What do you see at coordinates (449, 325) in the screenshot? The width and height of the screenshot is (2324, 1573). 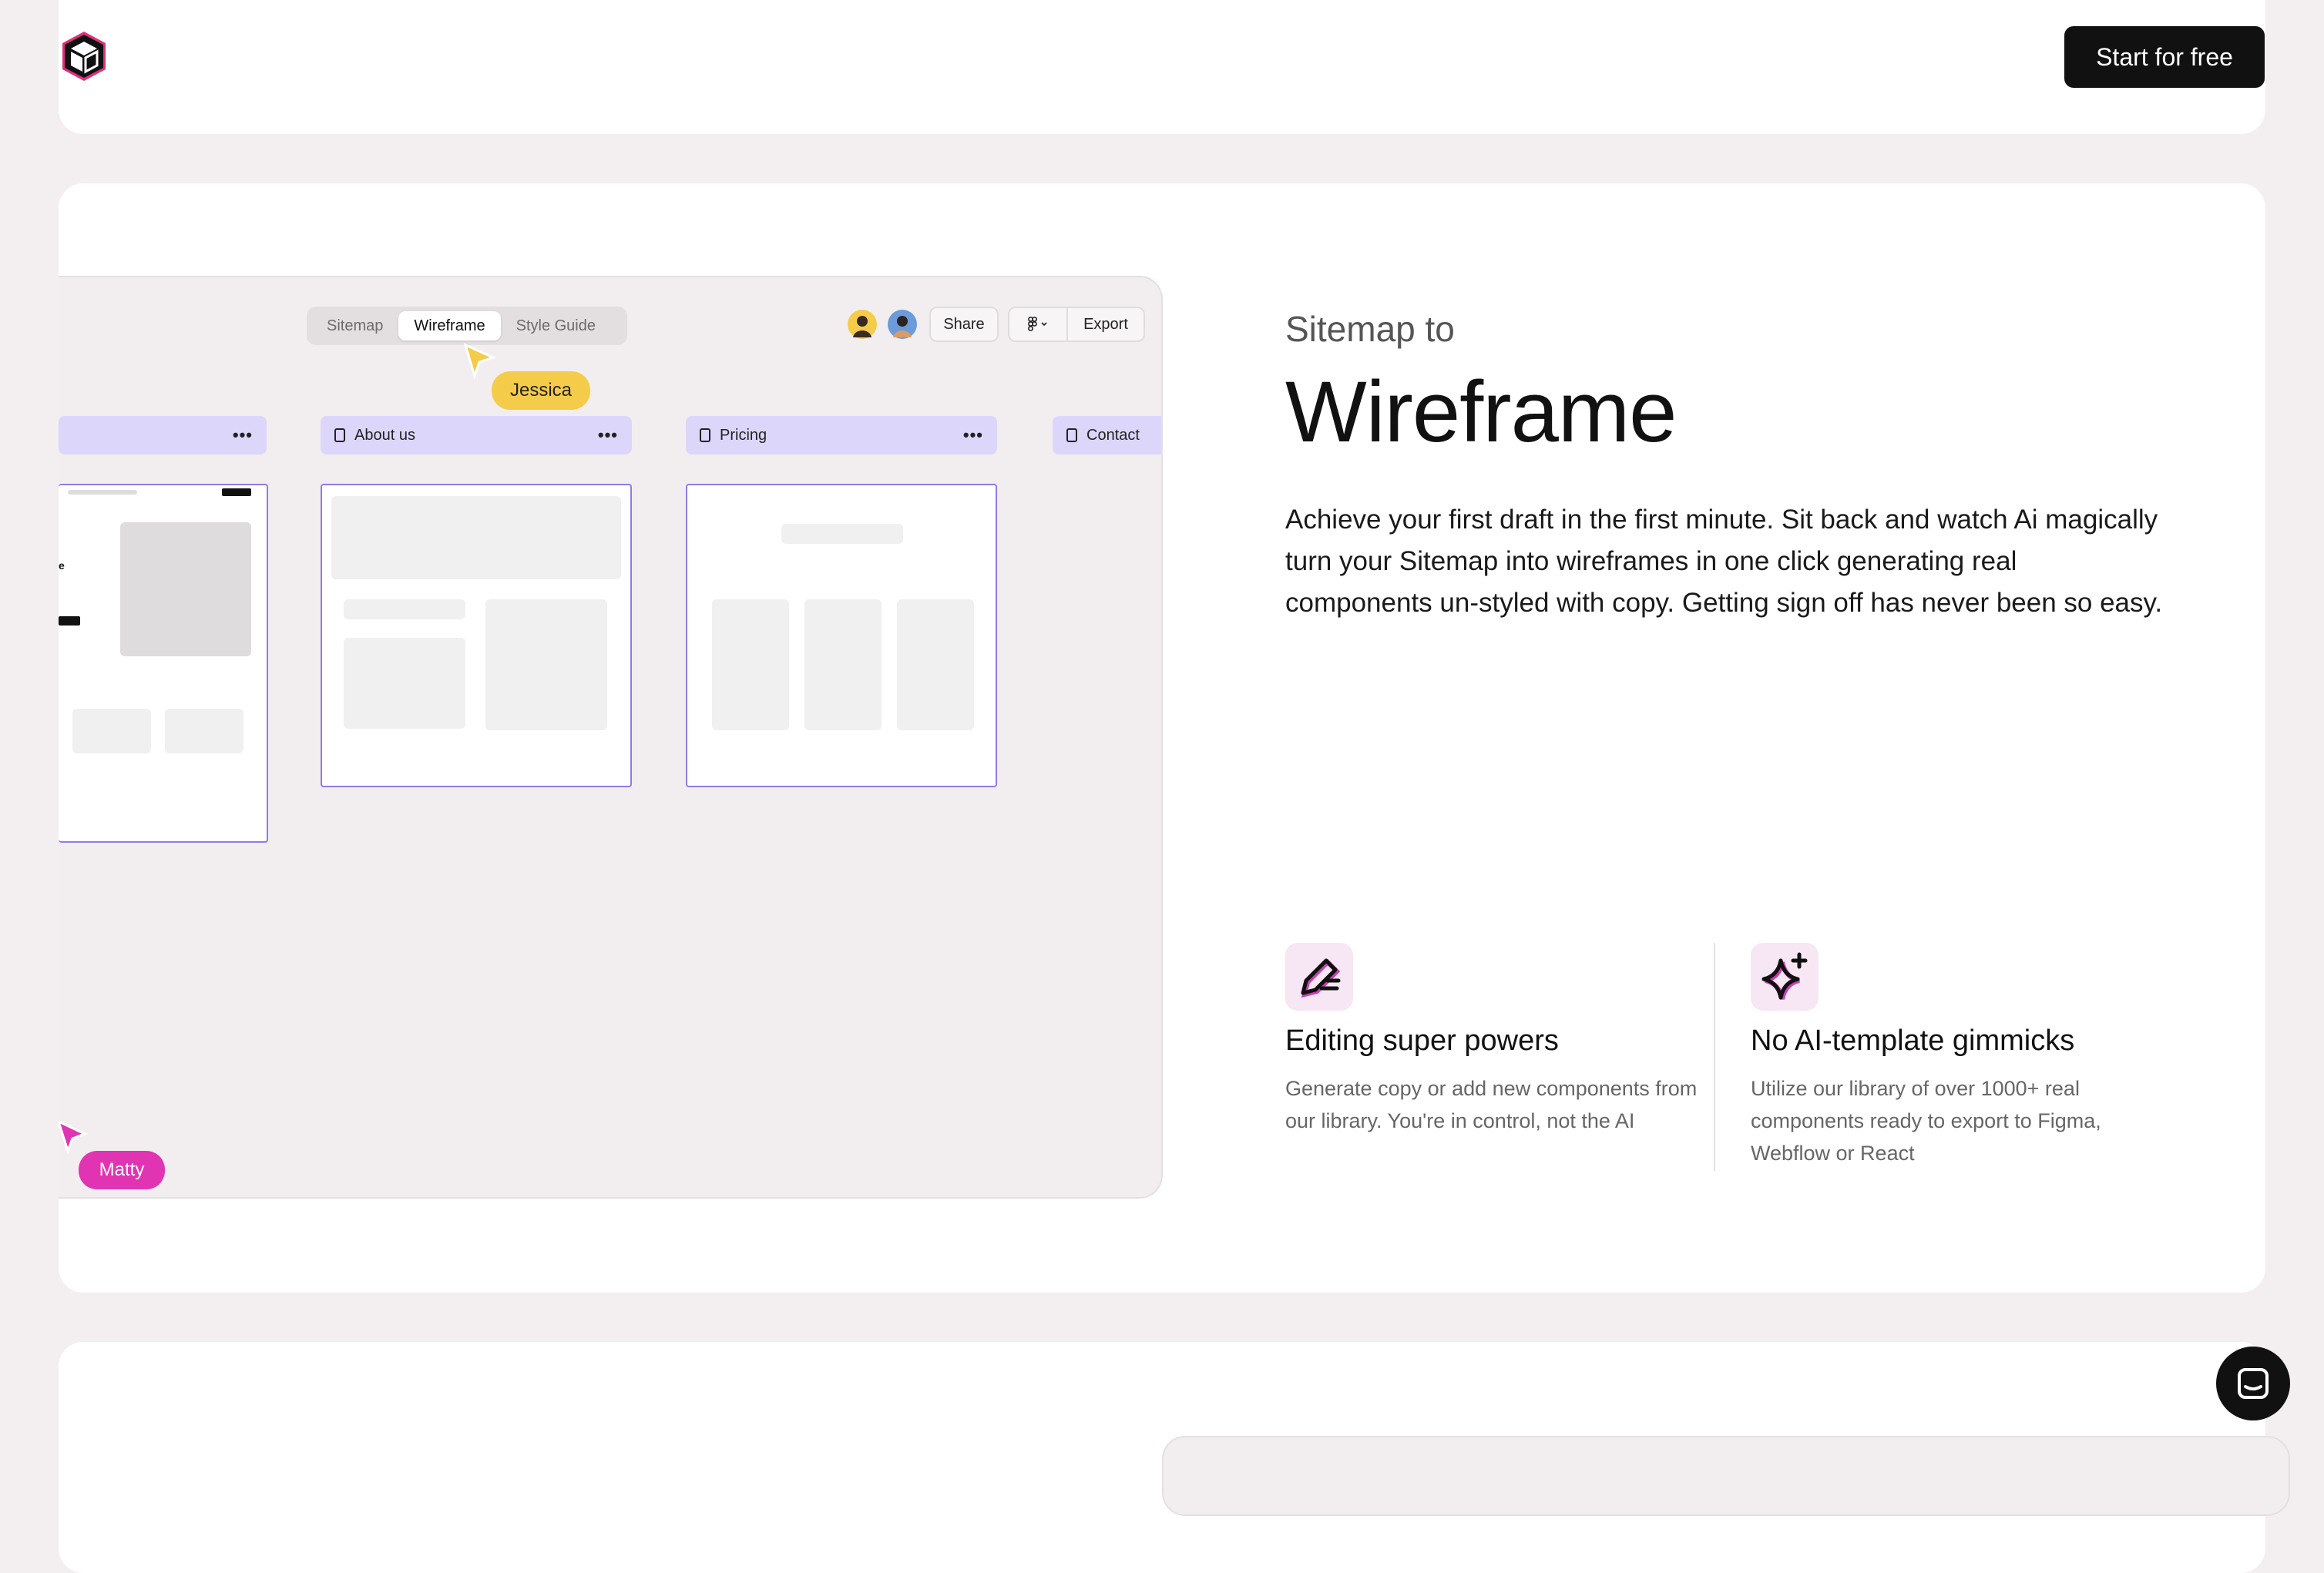 I see `tab-wireframe: Wireframe` at bounding box center [449, 325].